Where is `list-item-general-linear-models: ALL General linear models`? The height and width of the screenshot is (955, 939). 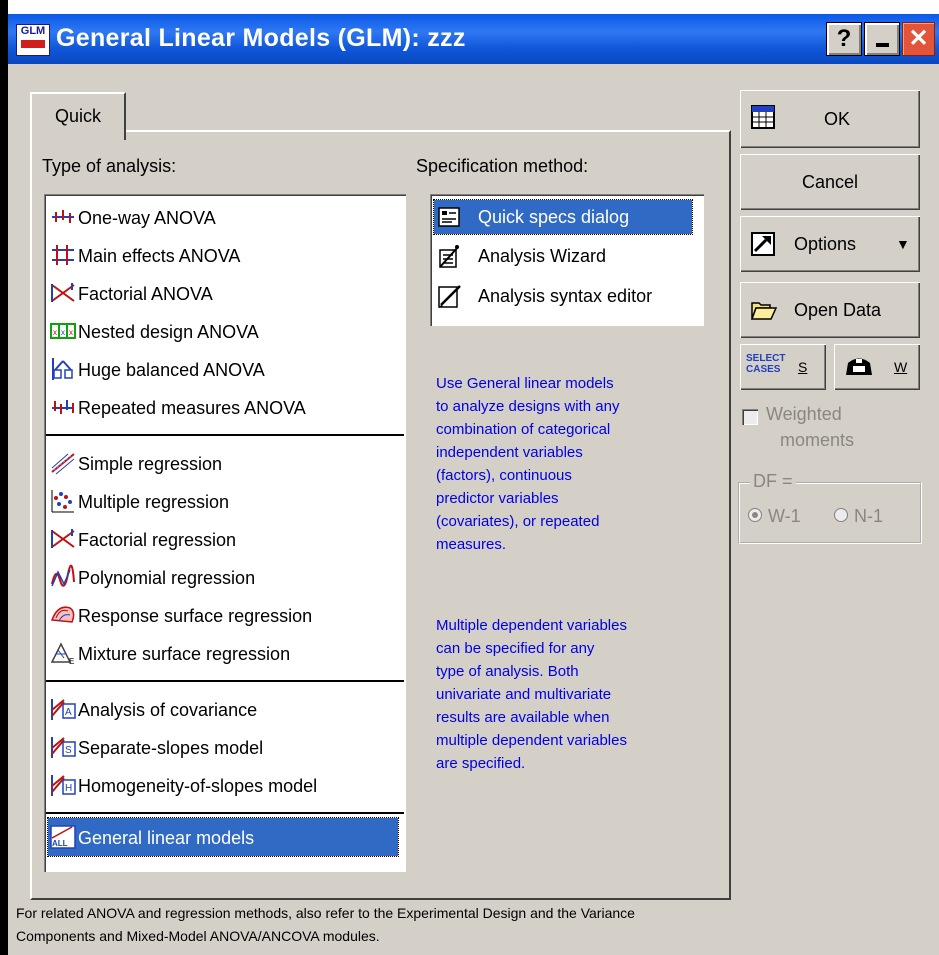
list-item-general-linear-models: ALL General linear models is located at coordinates (223, 837).